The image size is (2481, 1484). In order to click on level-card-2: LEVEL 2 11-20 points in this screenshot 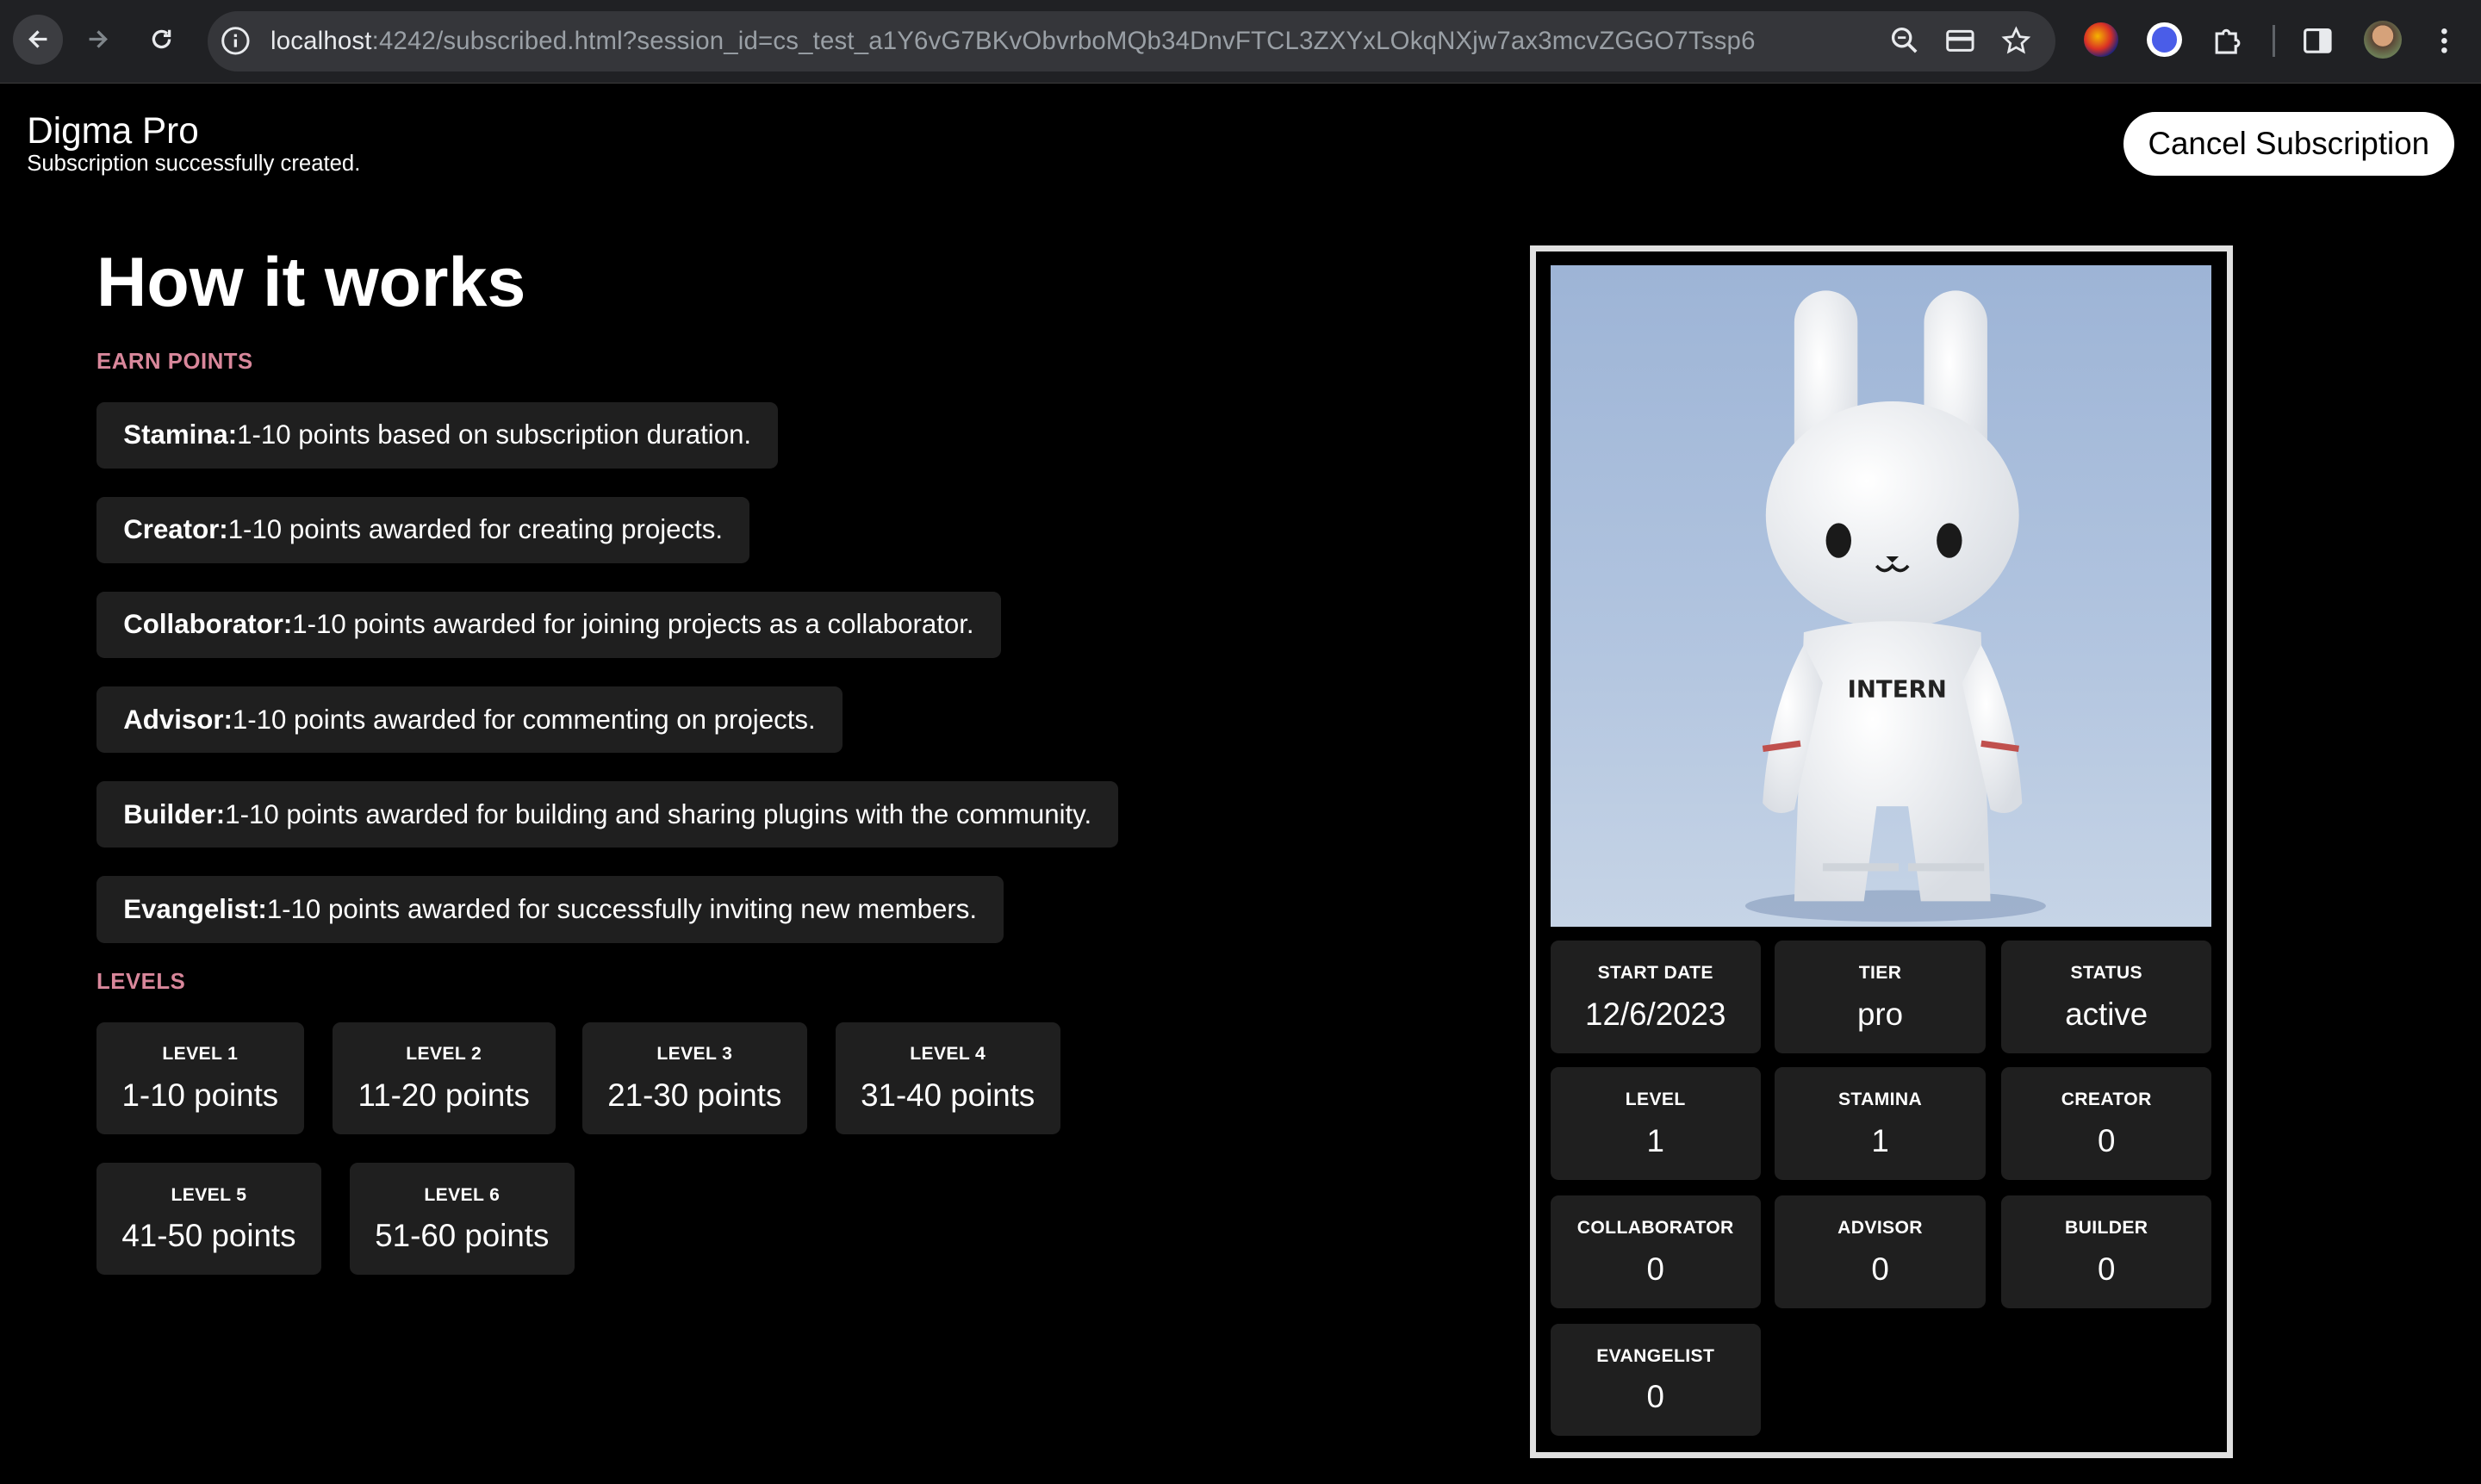, I will do `click(444, 1077)`.